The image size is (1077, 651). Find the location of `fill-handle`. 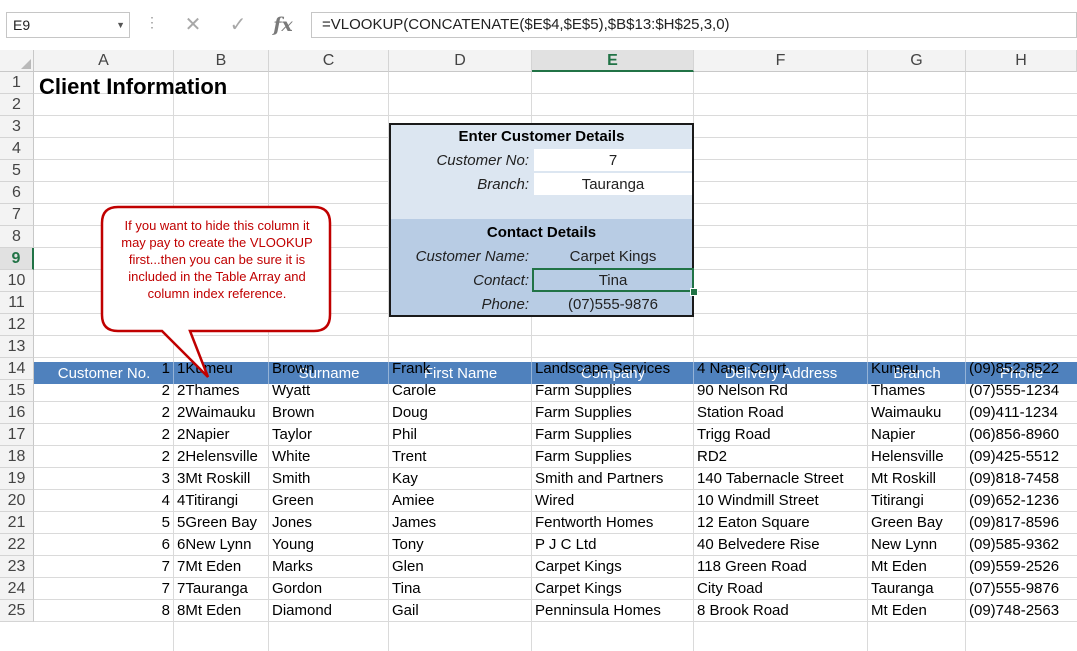

fill-handle is located at coordinates (694, 292).